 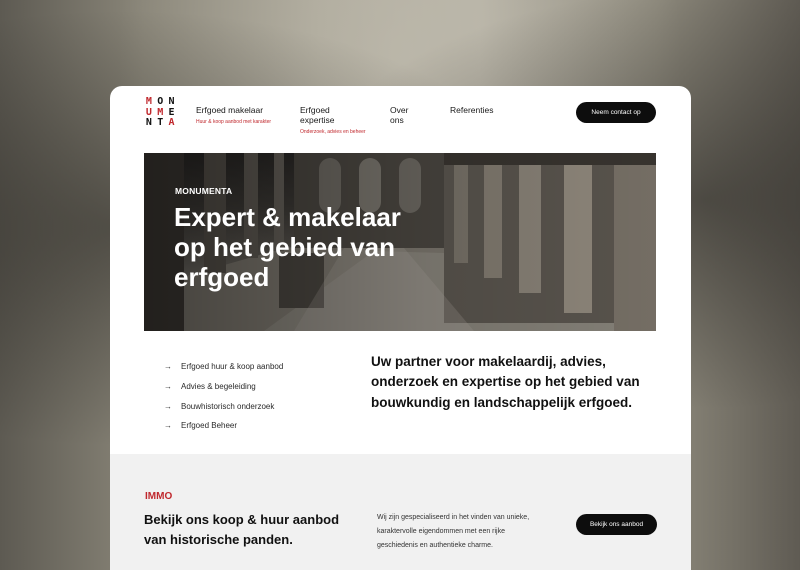 What do you see at coordinates (232, 367) in the screenshot?
I see `service-label: Erfgoed huur & koop aanbod` at bounding box center [232, 367].